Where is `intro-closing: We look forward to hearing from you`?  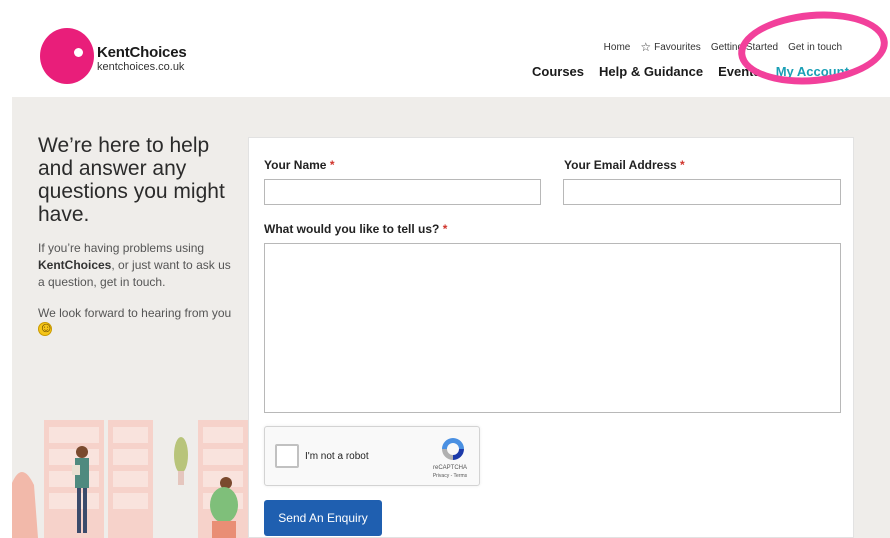 intro-closing: We look forward to hearing from you is located at coordinates (138, 322).